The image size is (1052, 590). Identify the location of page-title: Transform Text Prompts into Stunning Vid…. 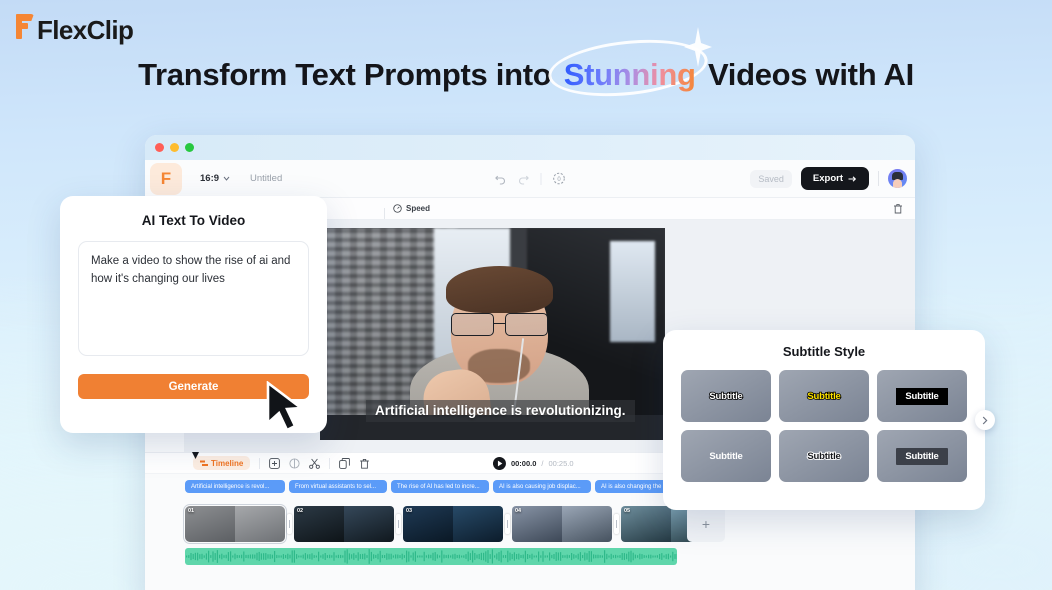
(526, 65).